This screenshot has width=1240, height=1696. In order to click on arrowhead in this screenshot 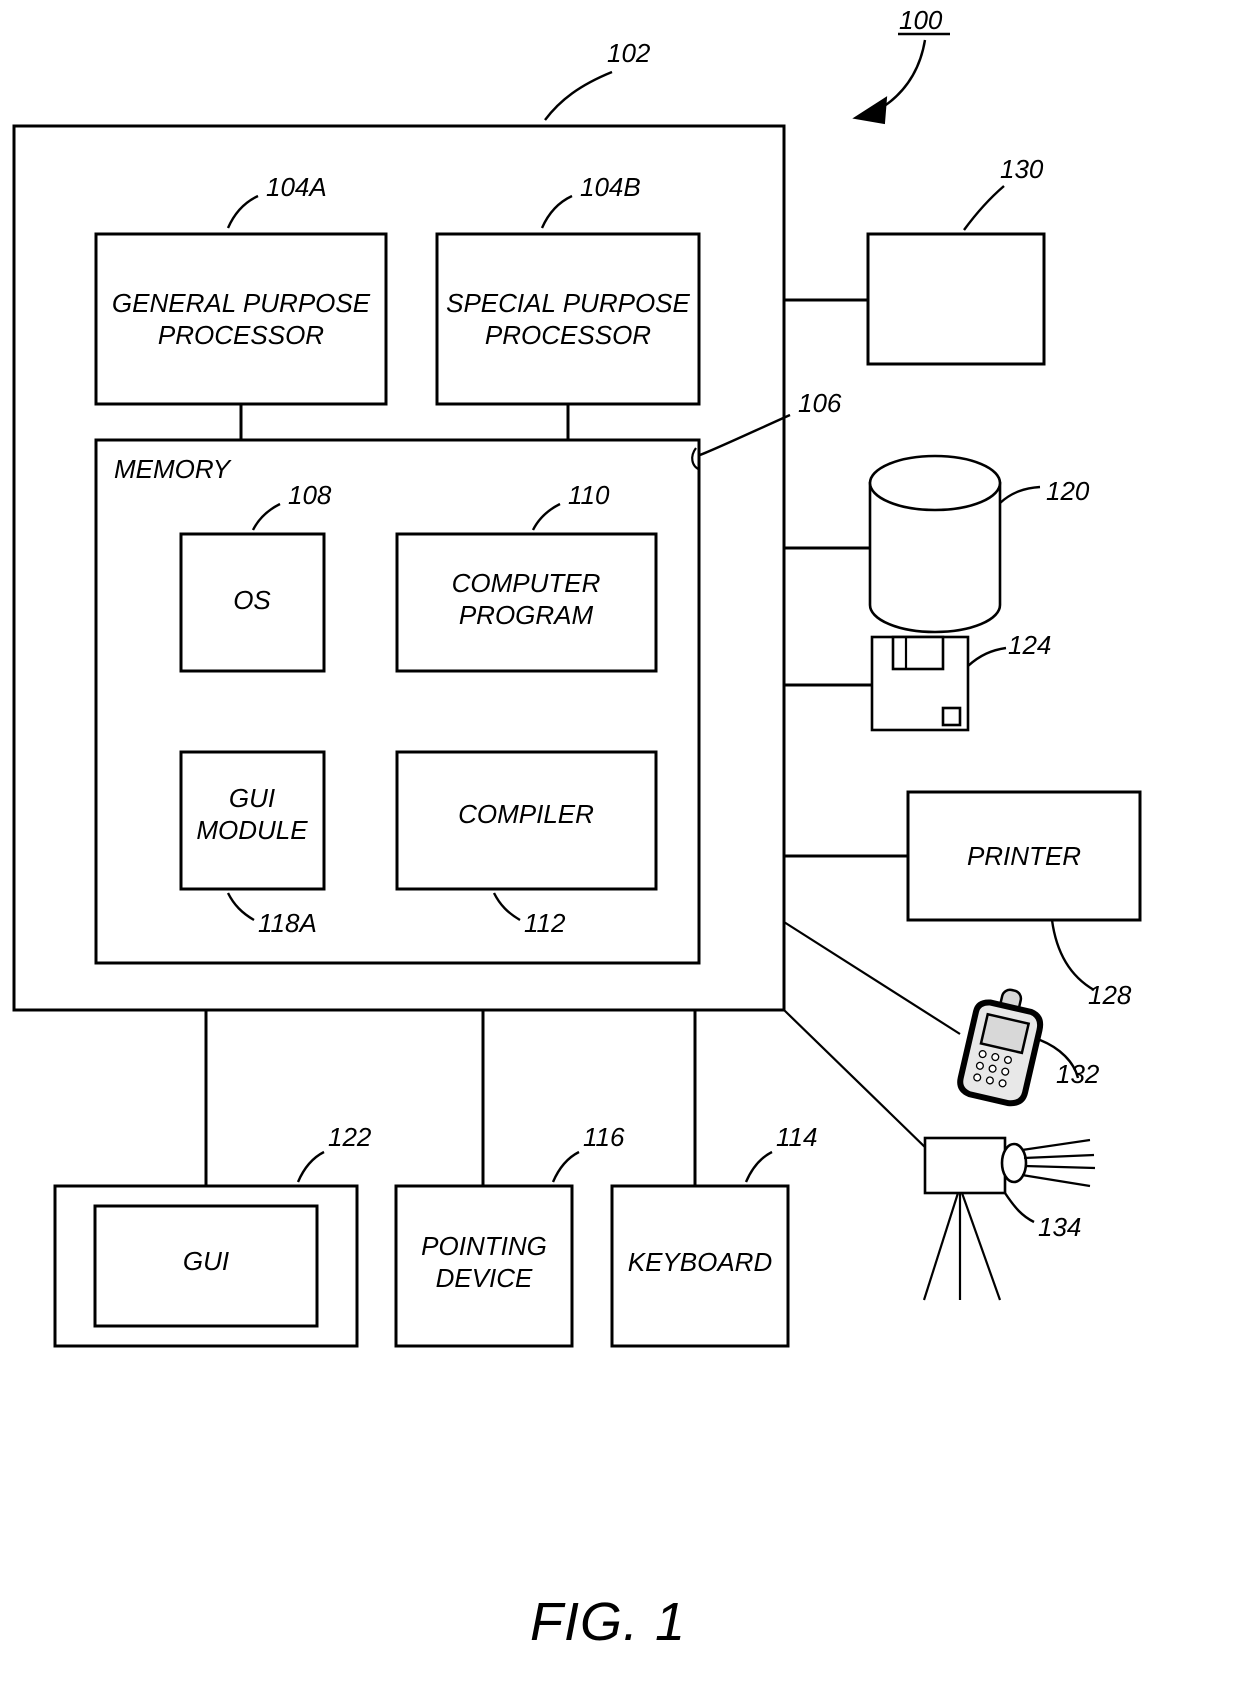, I will do `click(870, 110)`.